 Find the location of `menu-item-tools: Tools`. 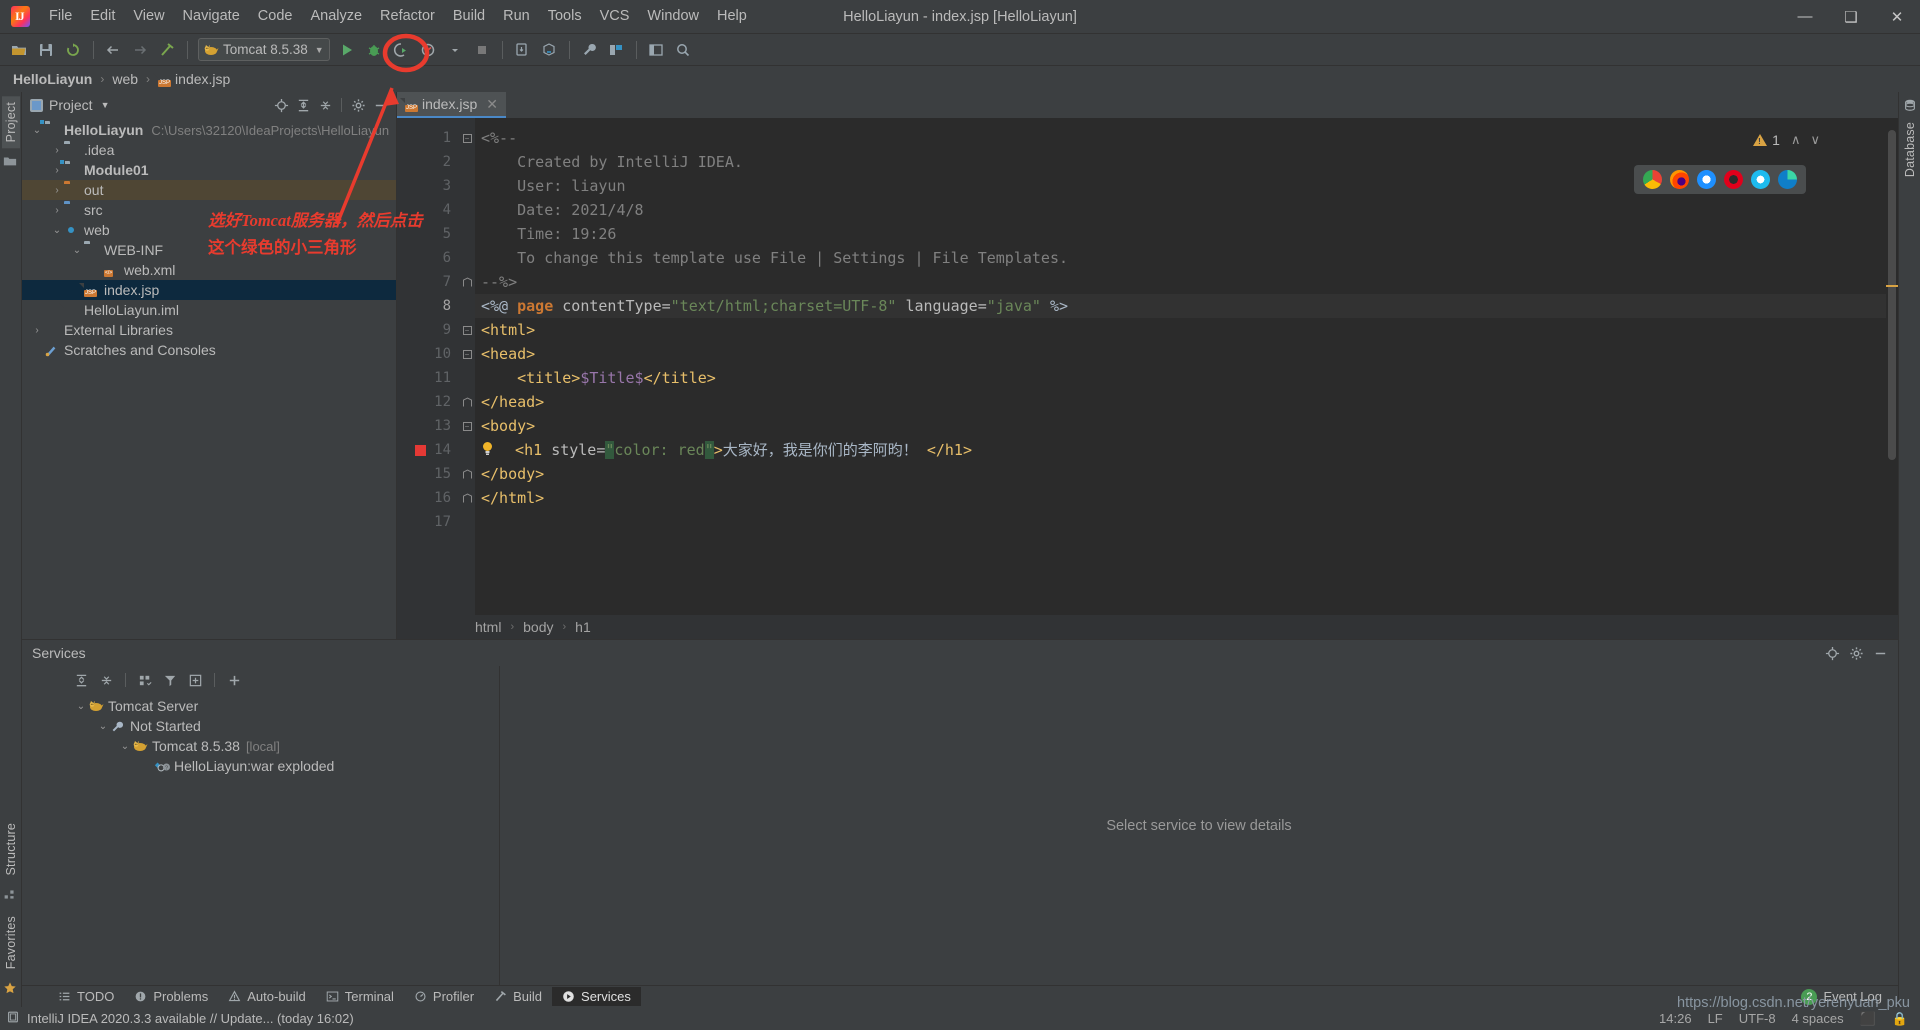

menu-item-tools: Tools is located at coordinates (565, 16).